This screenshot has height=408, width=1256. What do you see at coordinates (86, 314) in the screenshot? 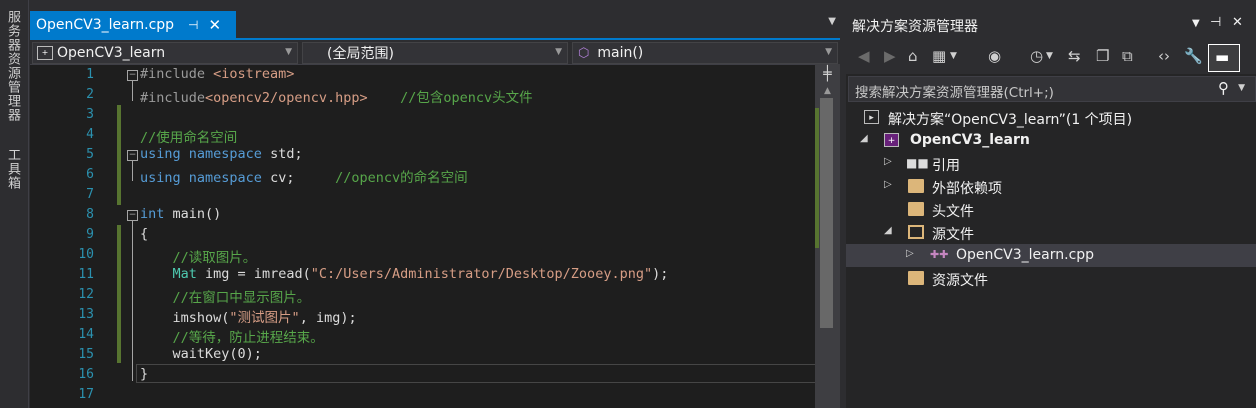
I see `line-number: 13` at bounding box center [86, 314].